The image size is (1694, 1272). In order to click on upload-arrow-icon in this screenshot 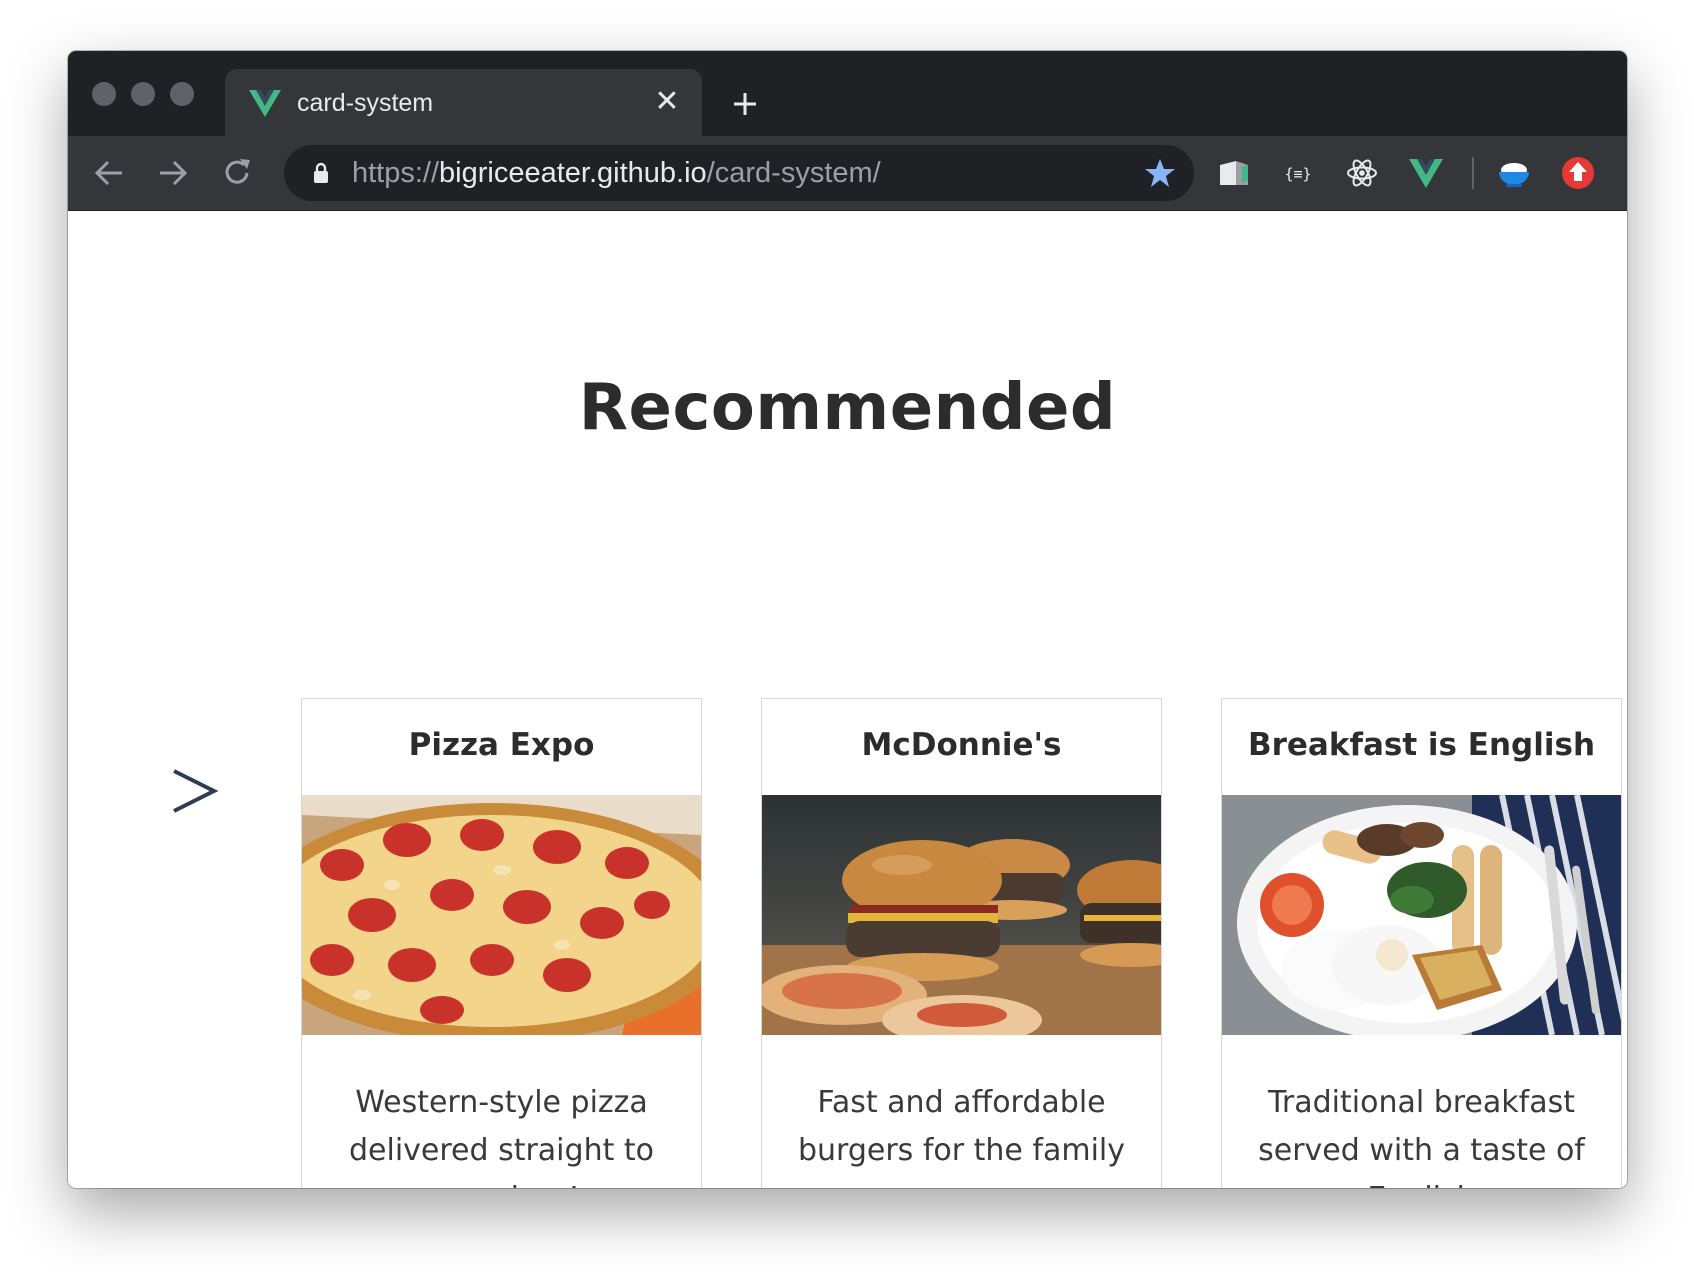, I will do `click(1578, 173)`.